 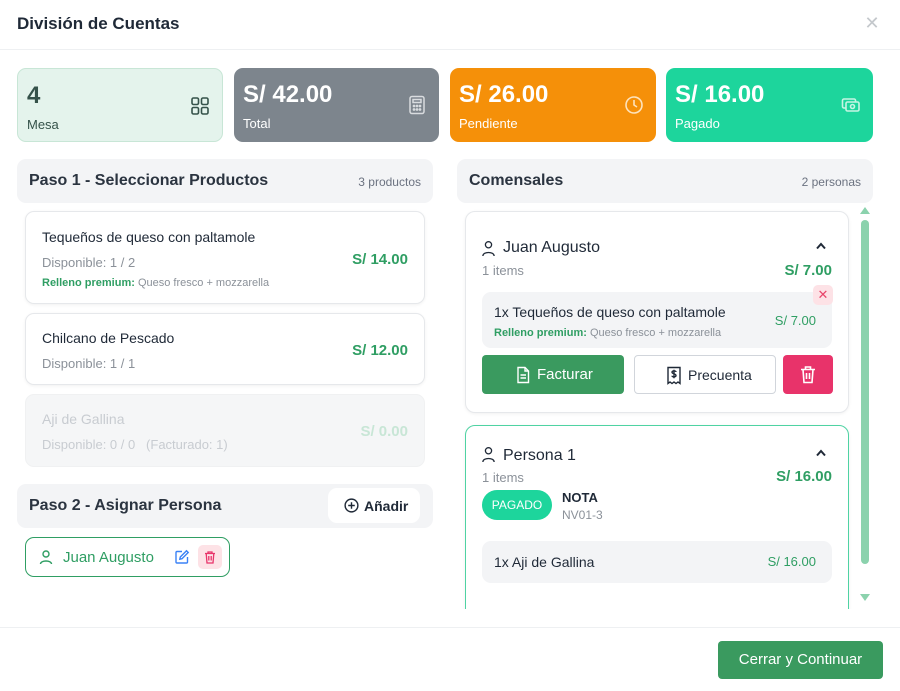 I want to click on add-person-button: Añadir, so click(x=374, y=505).